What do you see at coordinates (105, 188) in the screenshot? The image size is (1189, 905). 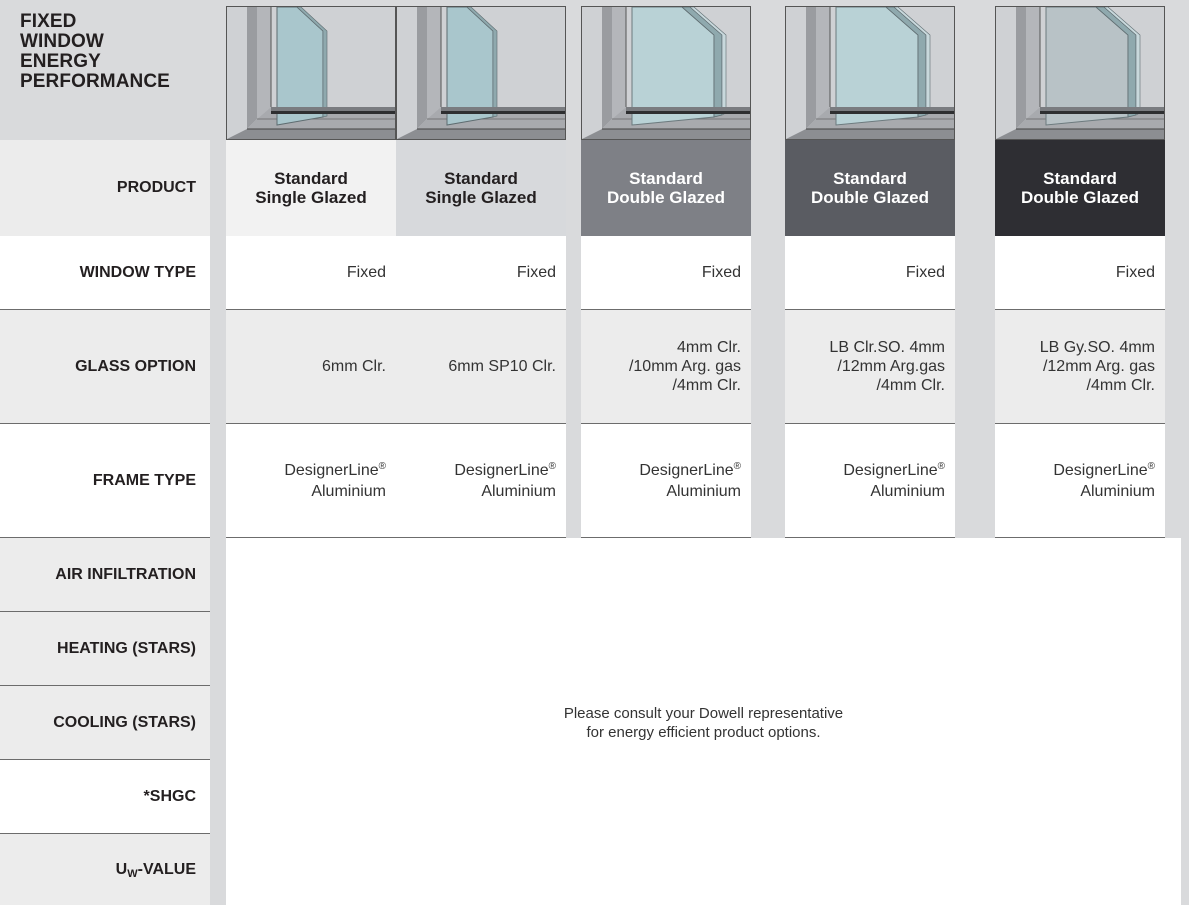 I see `row-label-product: PRODUCT` at bounding box center [105, 188].